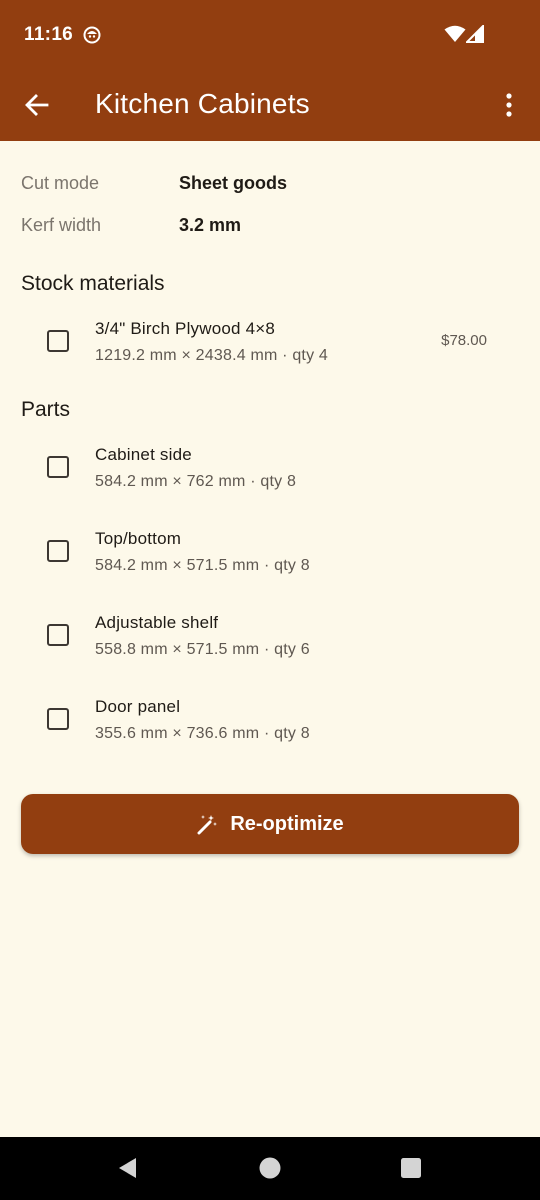 Image resolution: width=540 pixels, height=1200 pixels. What do you see at coordinates (212, 355) in the screenshot?
I see `stock-item-detail: 1219.2 mm × 2438.4 mm · qty 4` at bounding box center [212, 355].